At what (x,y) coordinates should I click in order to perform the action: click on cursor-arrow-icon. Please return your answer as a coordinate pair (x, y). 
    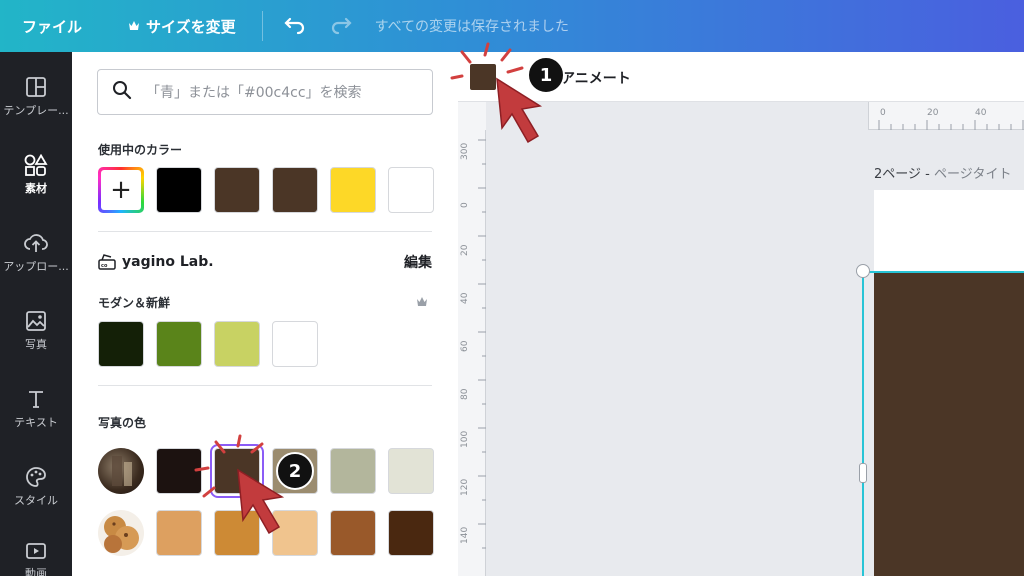
    Looking at the image, I should click on (261, 501).